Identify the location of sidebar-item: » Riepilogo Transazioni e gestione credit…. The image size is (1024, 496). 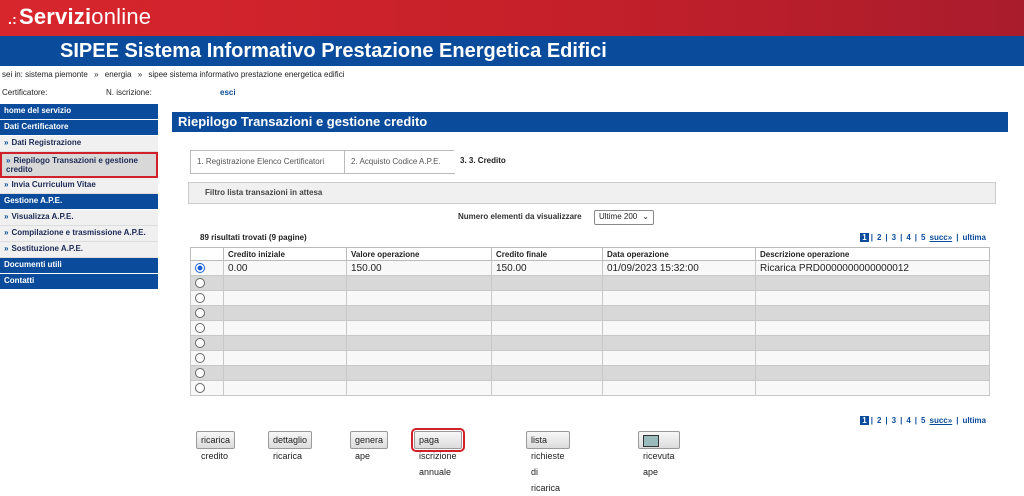
(79, 165).